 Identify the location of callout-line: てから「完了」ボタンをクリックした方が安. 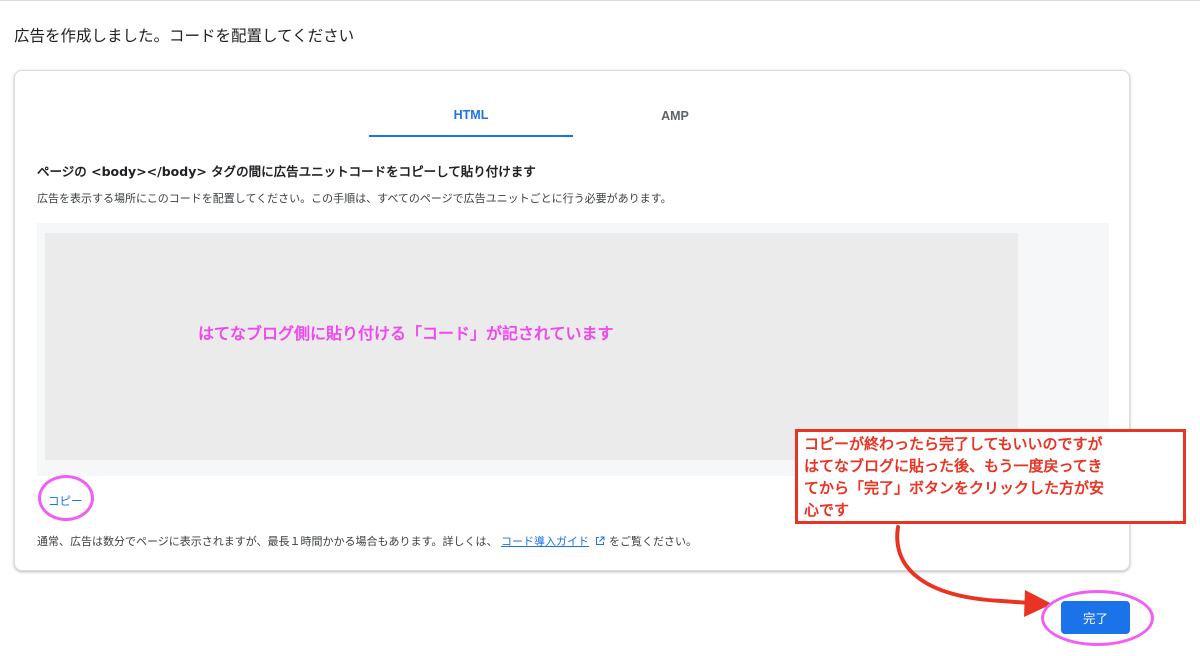
(954, 488).